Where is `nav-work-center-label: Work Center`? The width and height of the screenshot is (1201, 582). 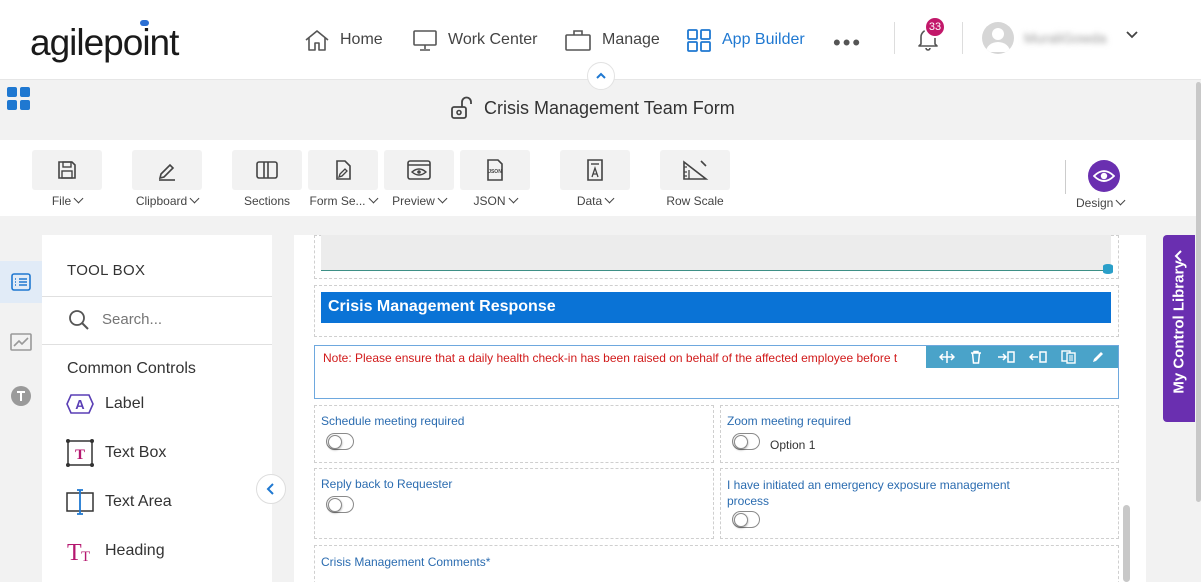 nav-work-center-label: Work Center is located at coordinates (493, 39).